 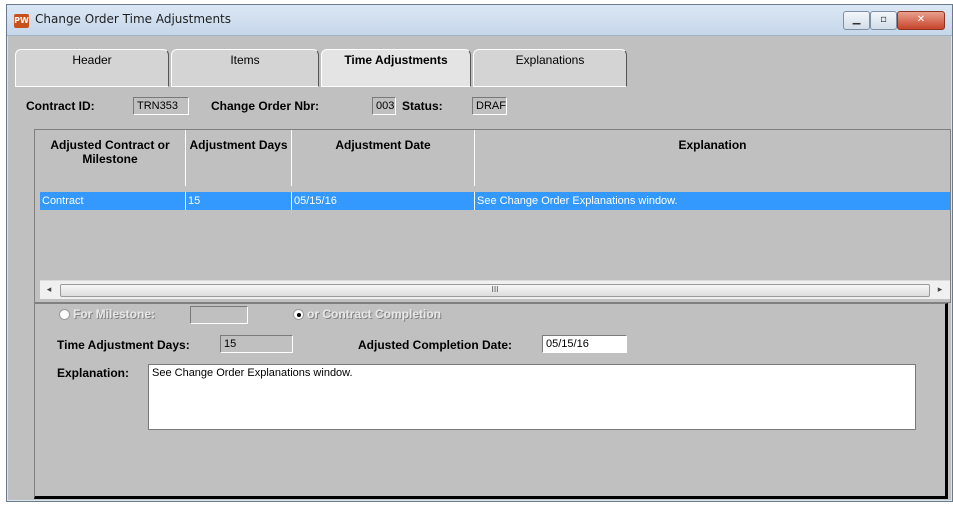 I want to click on minimize-button: ▁, so click(x=856, y=20).